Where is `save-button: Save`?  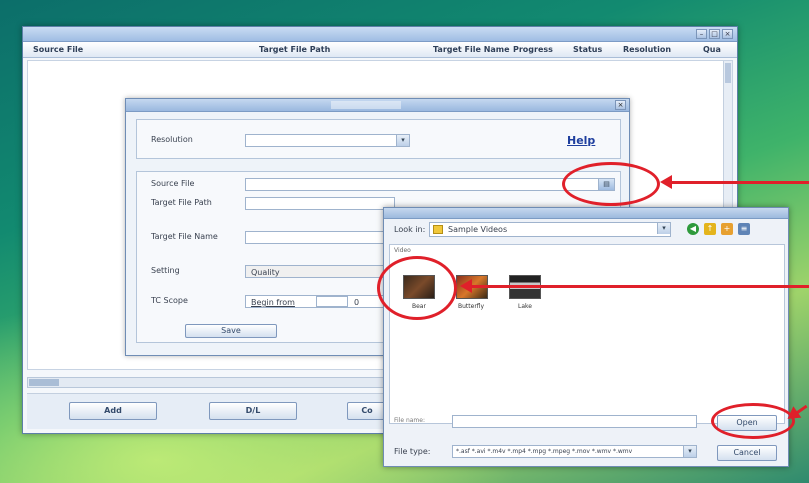 save-button: Save is located at coordinates (231, 331).